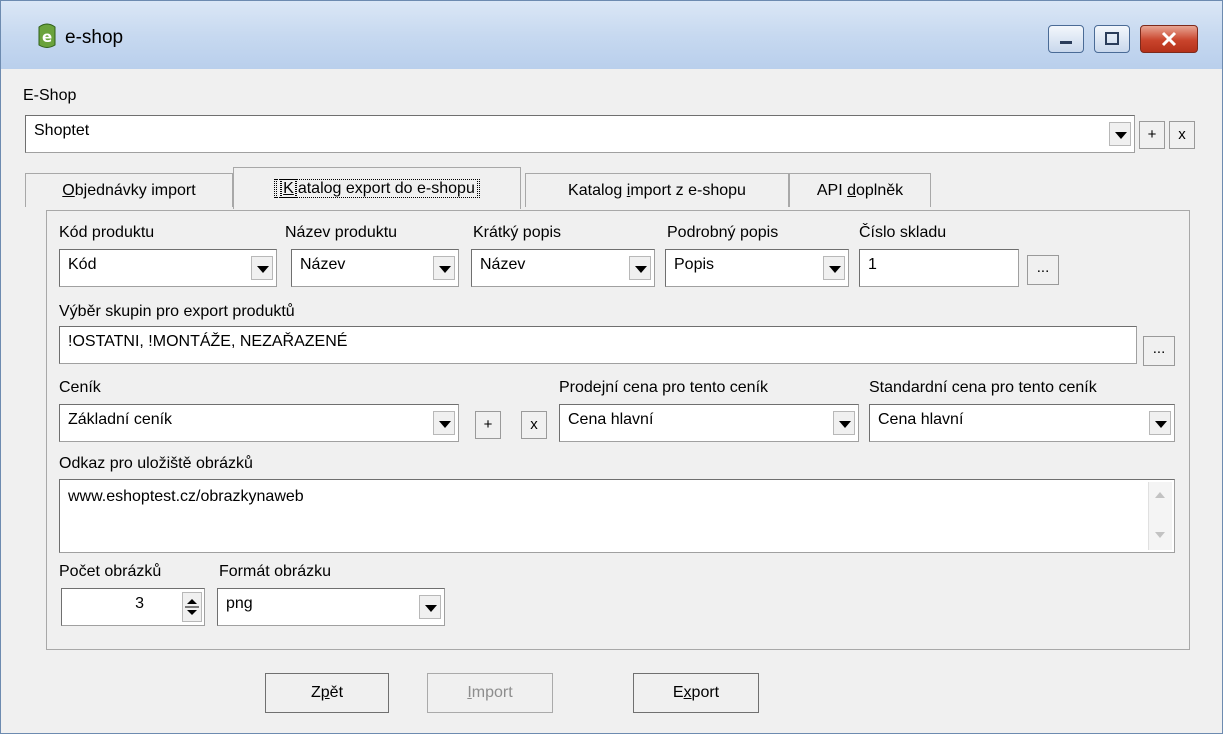 The width and height of the screenshot is (1223, 734). What do you see at coordinates (517, 232) in the screenshot?
I see `kratky-popis-label: Krátký popis` at bounding box center [517, 232].